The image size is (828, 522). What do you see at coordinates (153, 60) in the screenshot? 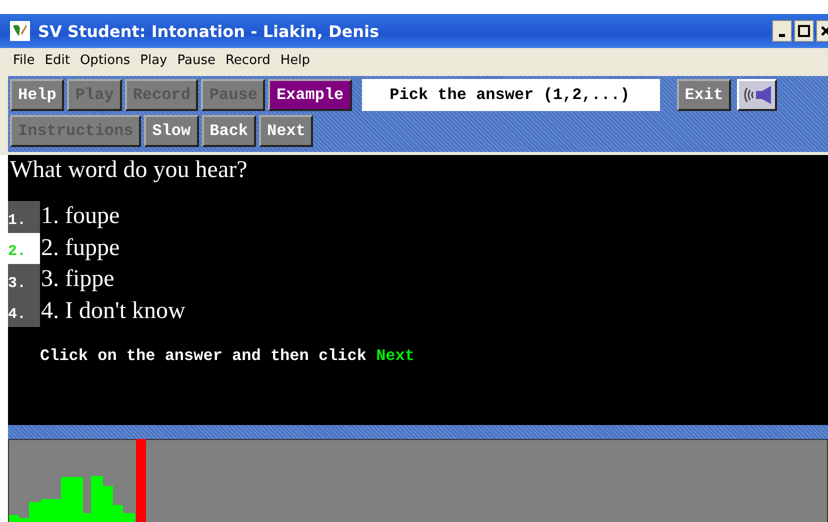
I see `menu-item: Play` at bounding box center [153, 60].